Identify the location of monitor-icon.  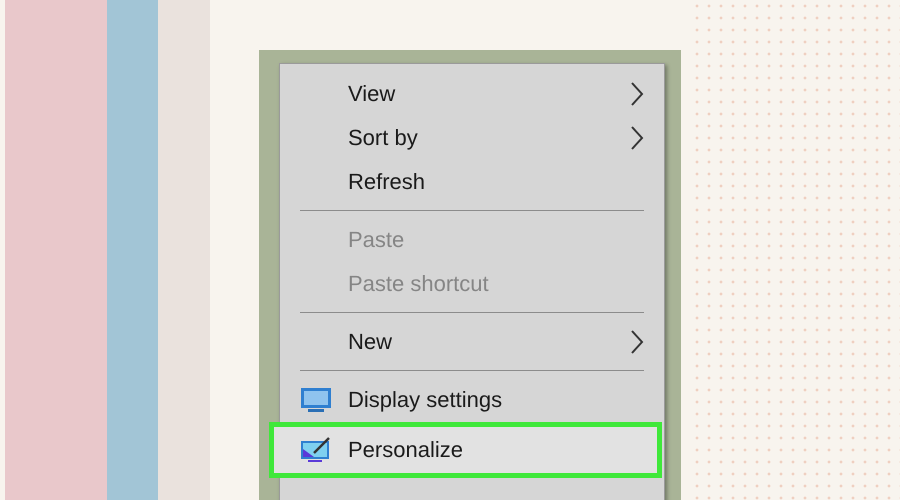
(316, 400).